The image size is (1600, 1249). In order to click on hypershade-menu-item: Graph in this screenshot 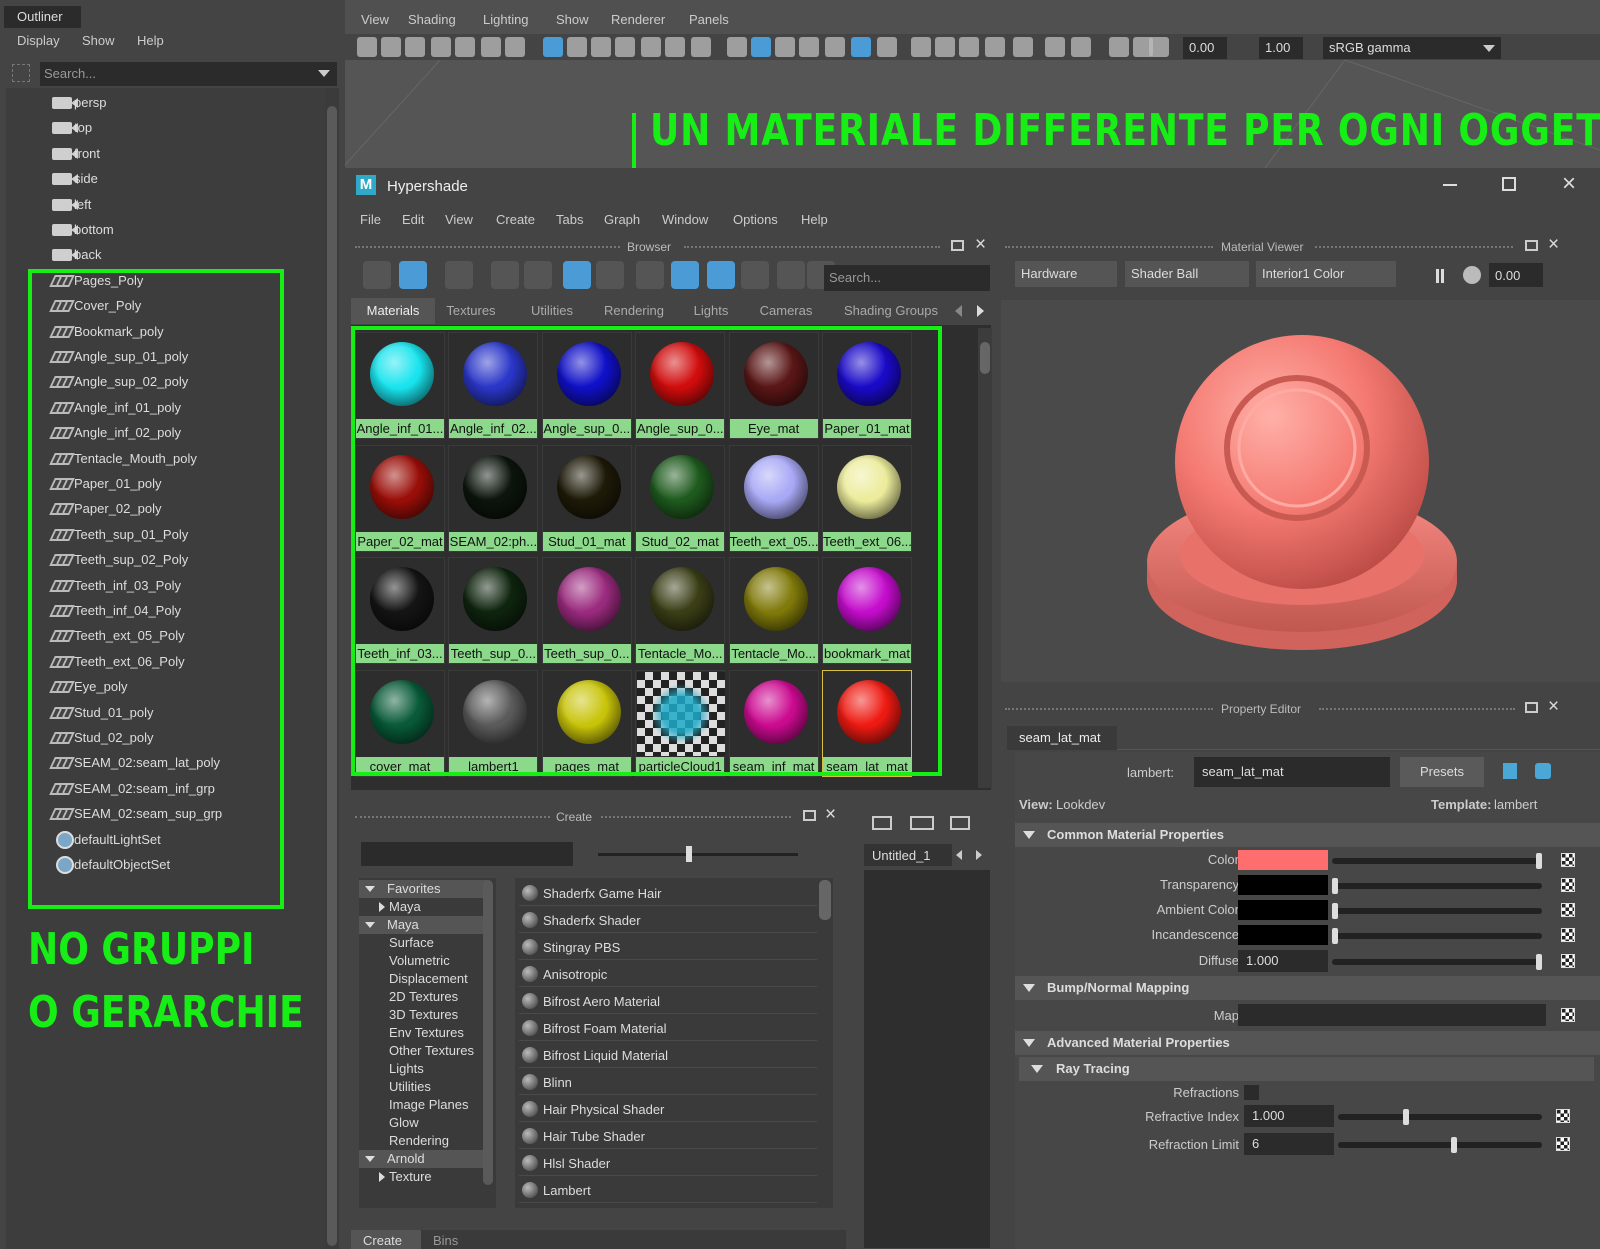, I will do `click(622, 219)`.